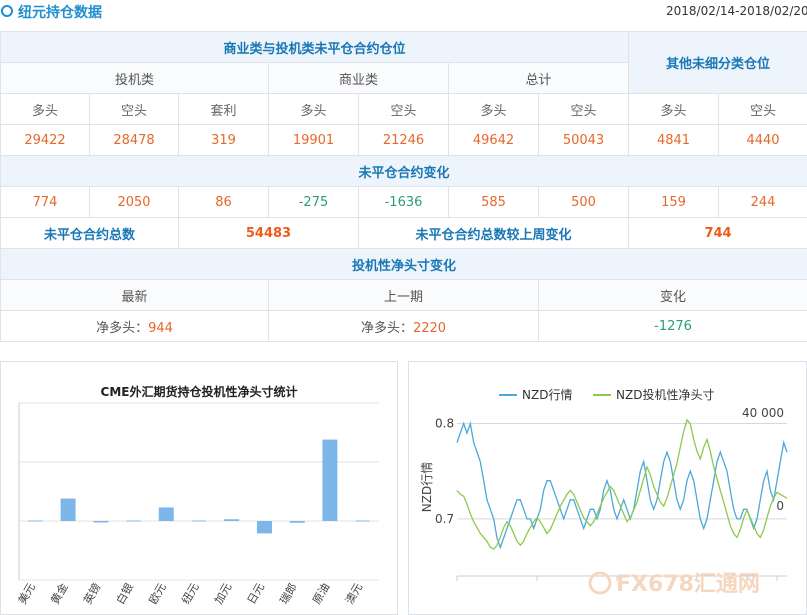 The width and height of the screenshot is (807, 615). What do you see at coordinates (59, 594) in the screenshot?
I see `x-tick-label: 黄金` at bounding box center [59, 594].